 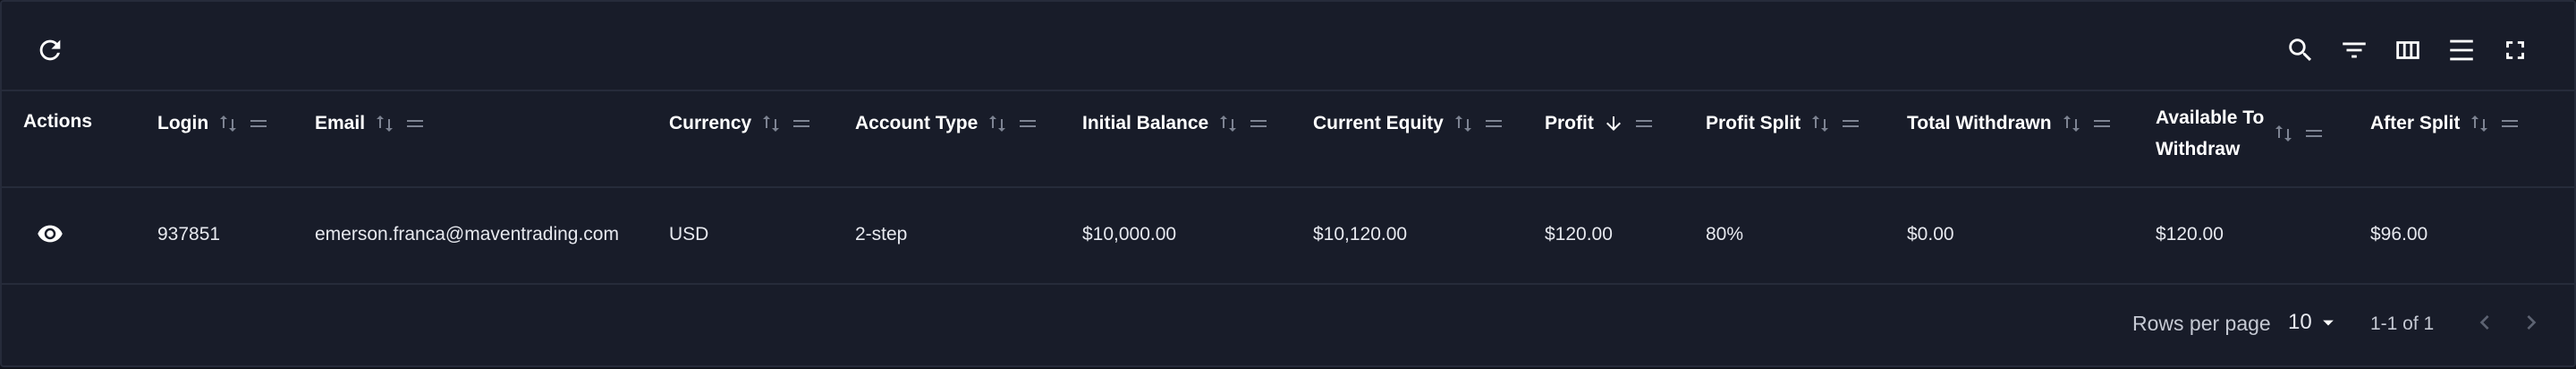 What do you see at coordinates (189, 235) in the screenshot?
I see `cell-login: 937851` at bounding box center [189, 235].